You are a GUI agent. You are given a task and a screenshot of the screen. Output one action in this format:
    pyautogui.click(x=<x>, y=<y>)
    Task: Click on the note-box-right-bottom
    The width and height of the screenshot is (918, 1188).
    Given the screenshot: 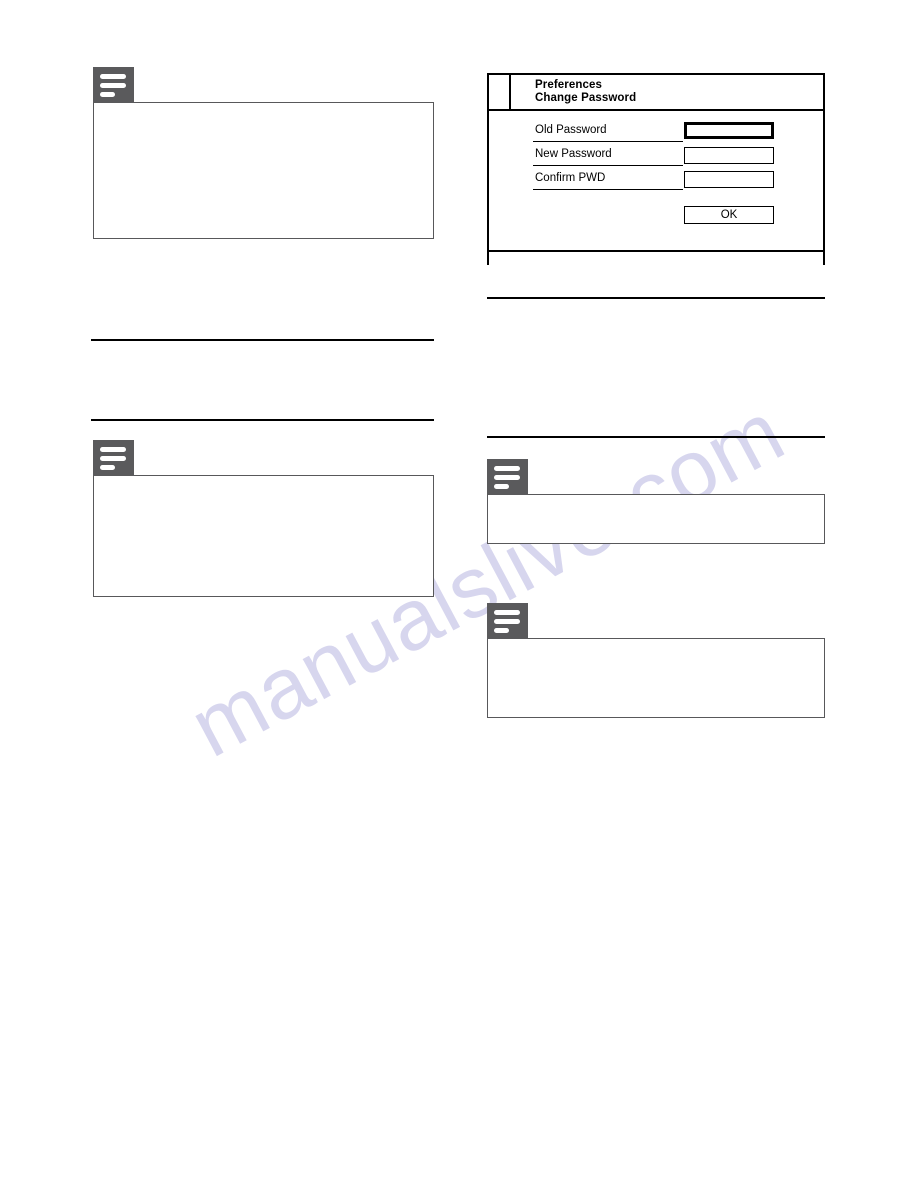 What is the action you would take?
    pyautogui.click(x=656, y=660)
    